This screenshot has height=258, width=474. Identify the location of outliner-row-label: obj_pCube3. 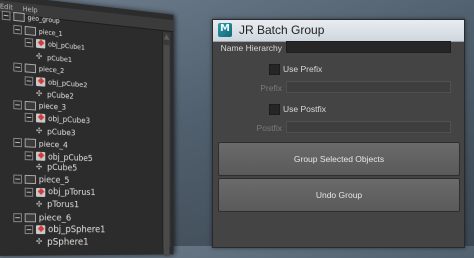
(69, 119).